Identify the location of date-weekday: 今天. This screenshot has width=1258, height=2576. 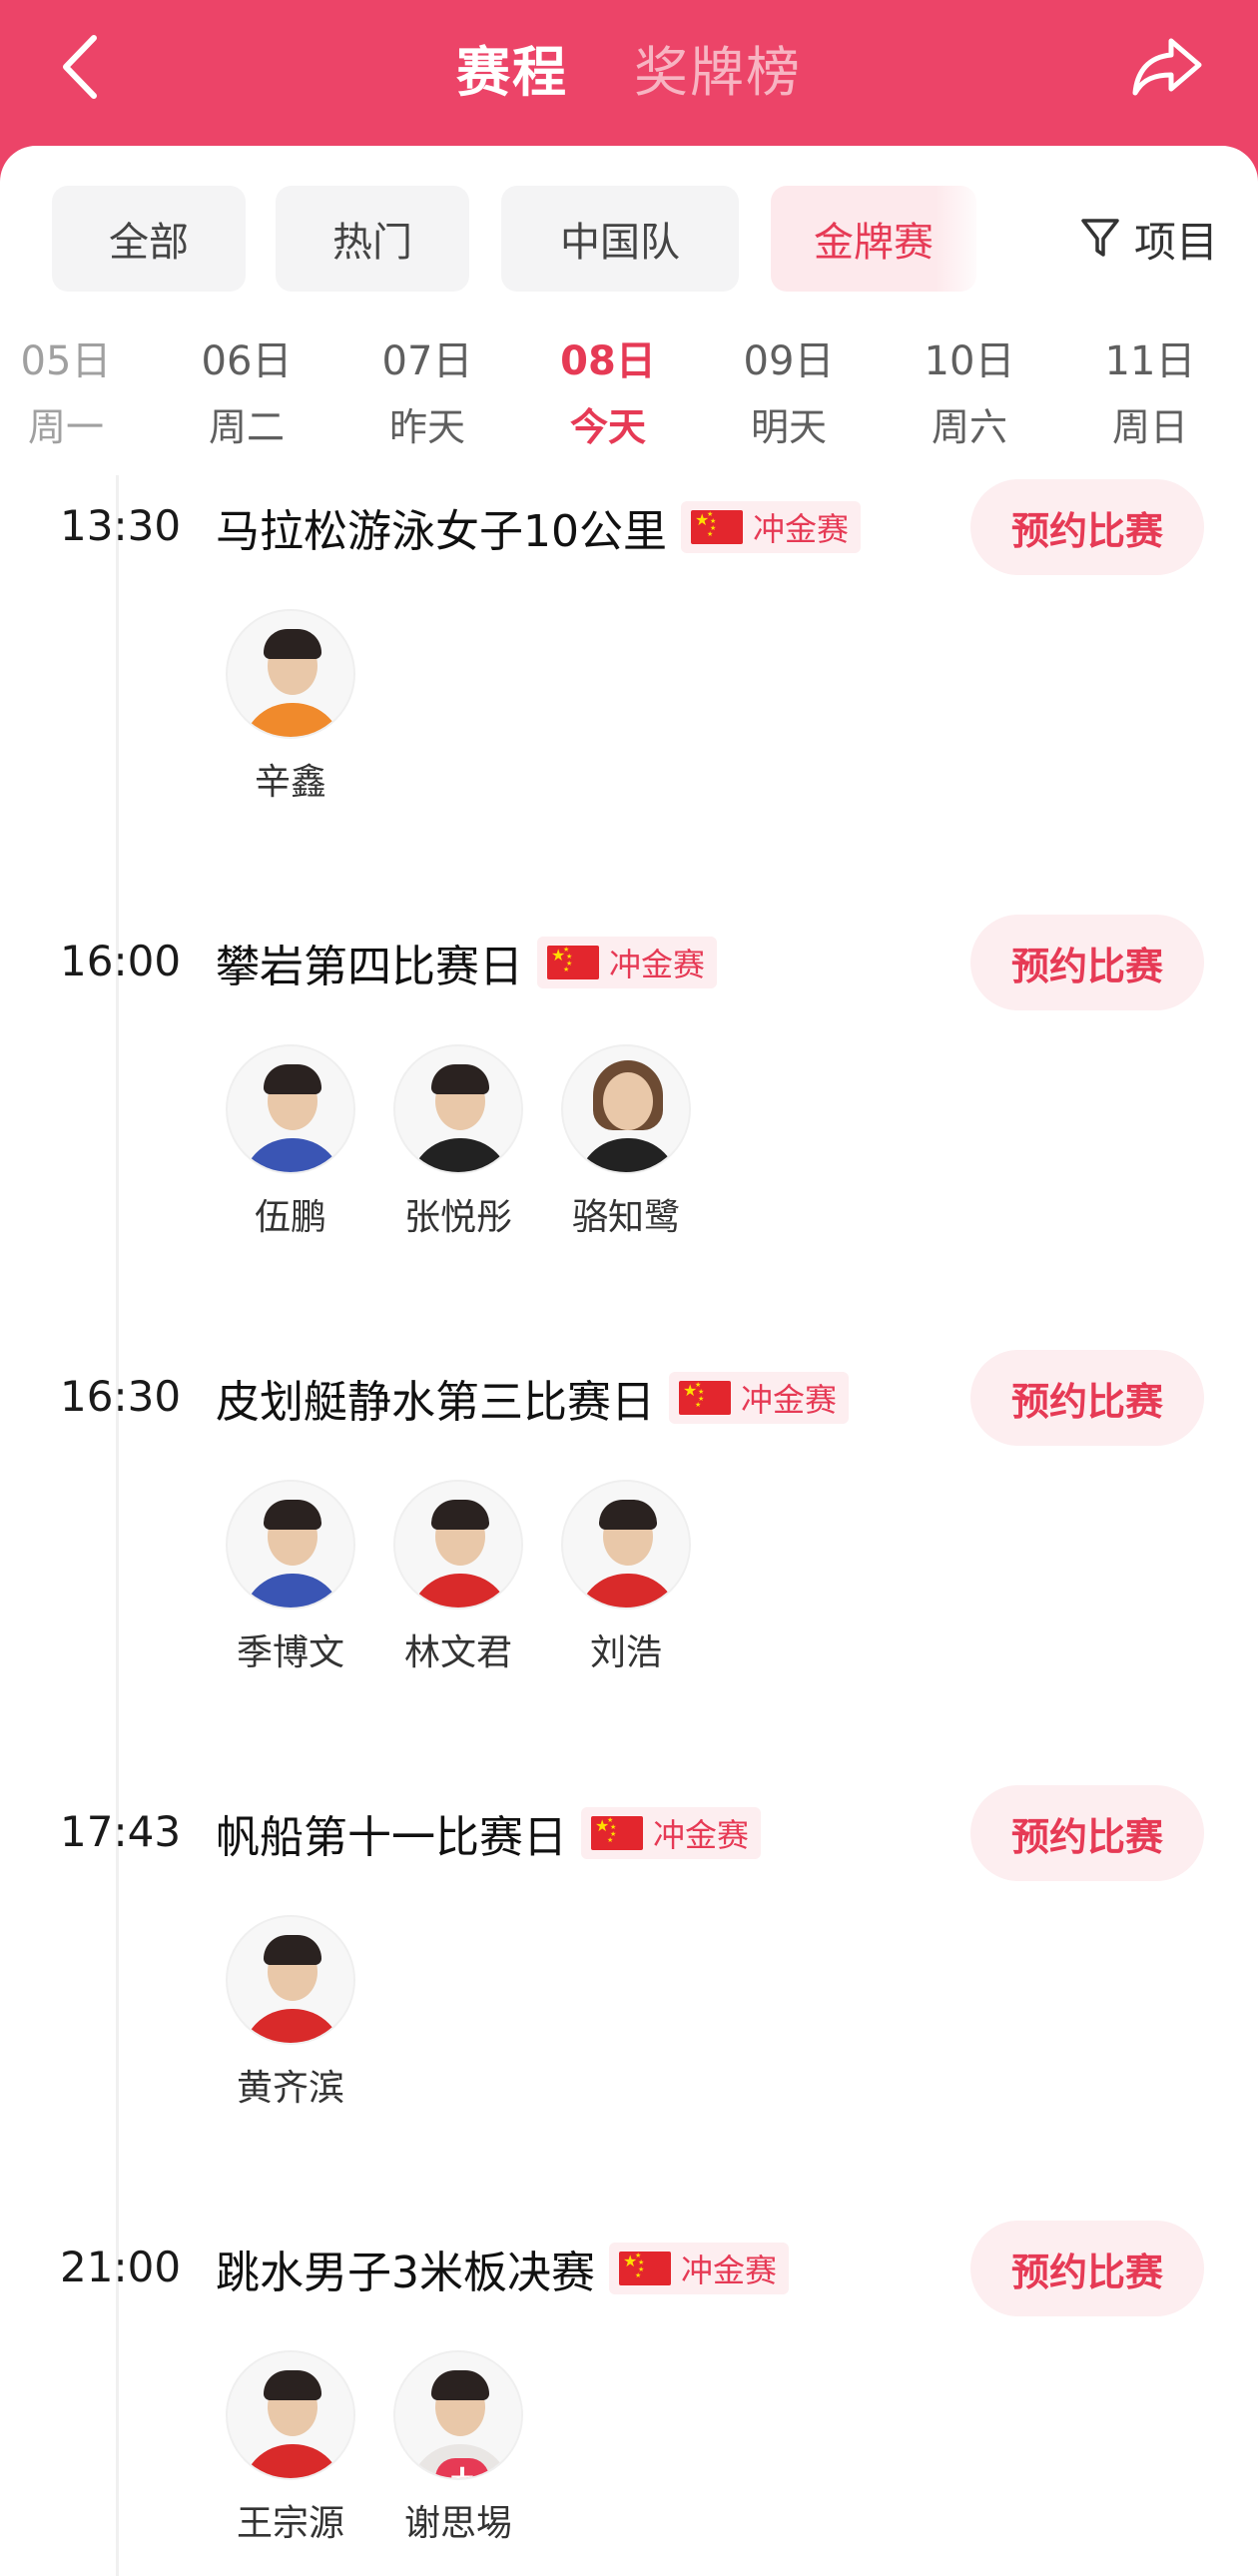
(607, 427).